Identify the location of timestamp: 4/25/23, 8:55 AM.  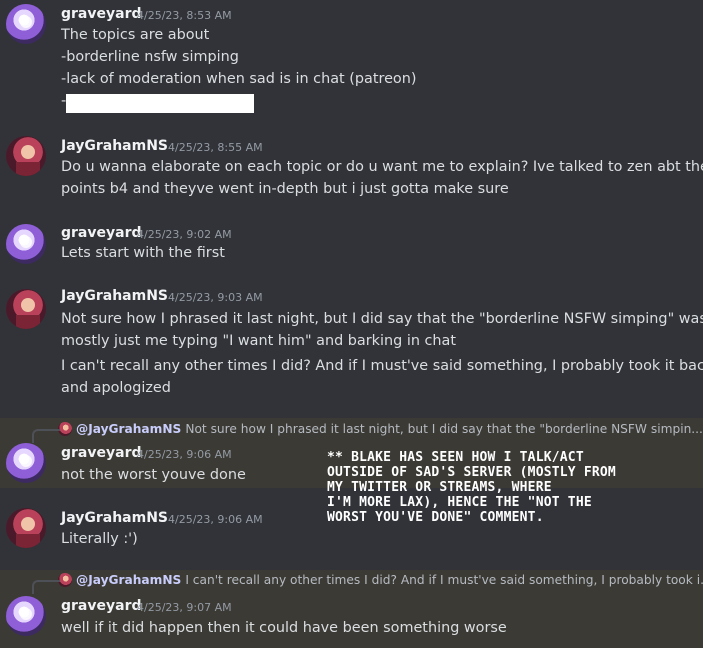
(215, 147).